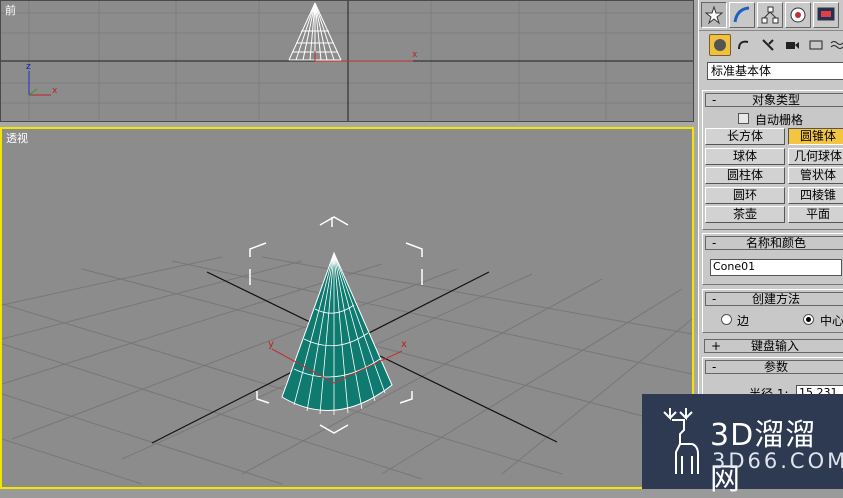 This screenshot has width=843, height=498. Describe the element at coordinates (772, 311) in the screenshot. I see `creation-method-rollout: - 创建方法 边 中心` at that location.